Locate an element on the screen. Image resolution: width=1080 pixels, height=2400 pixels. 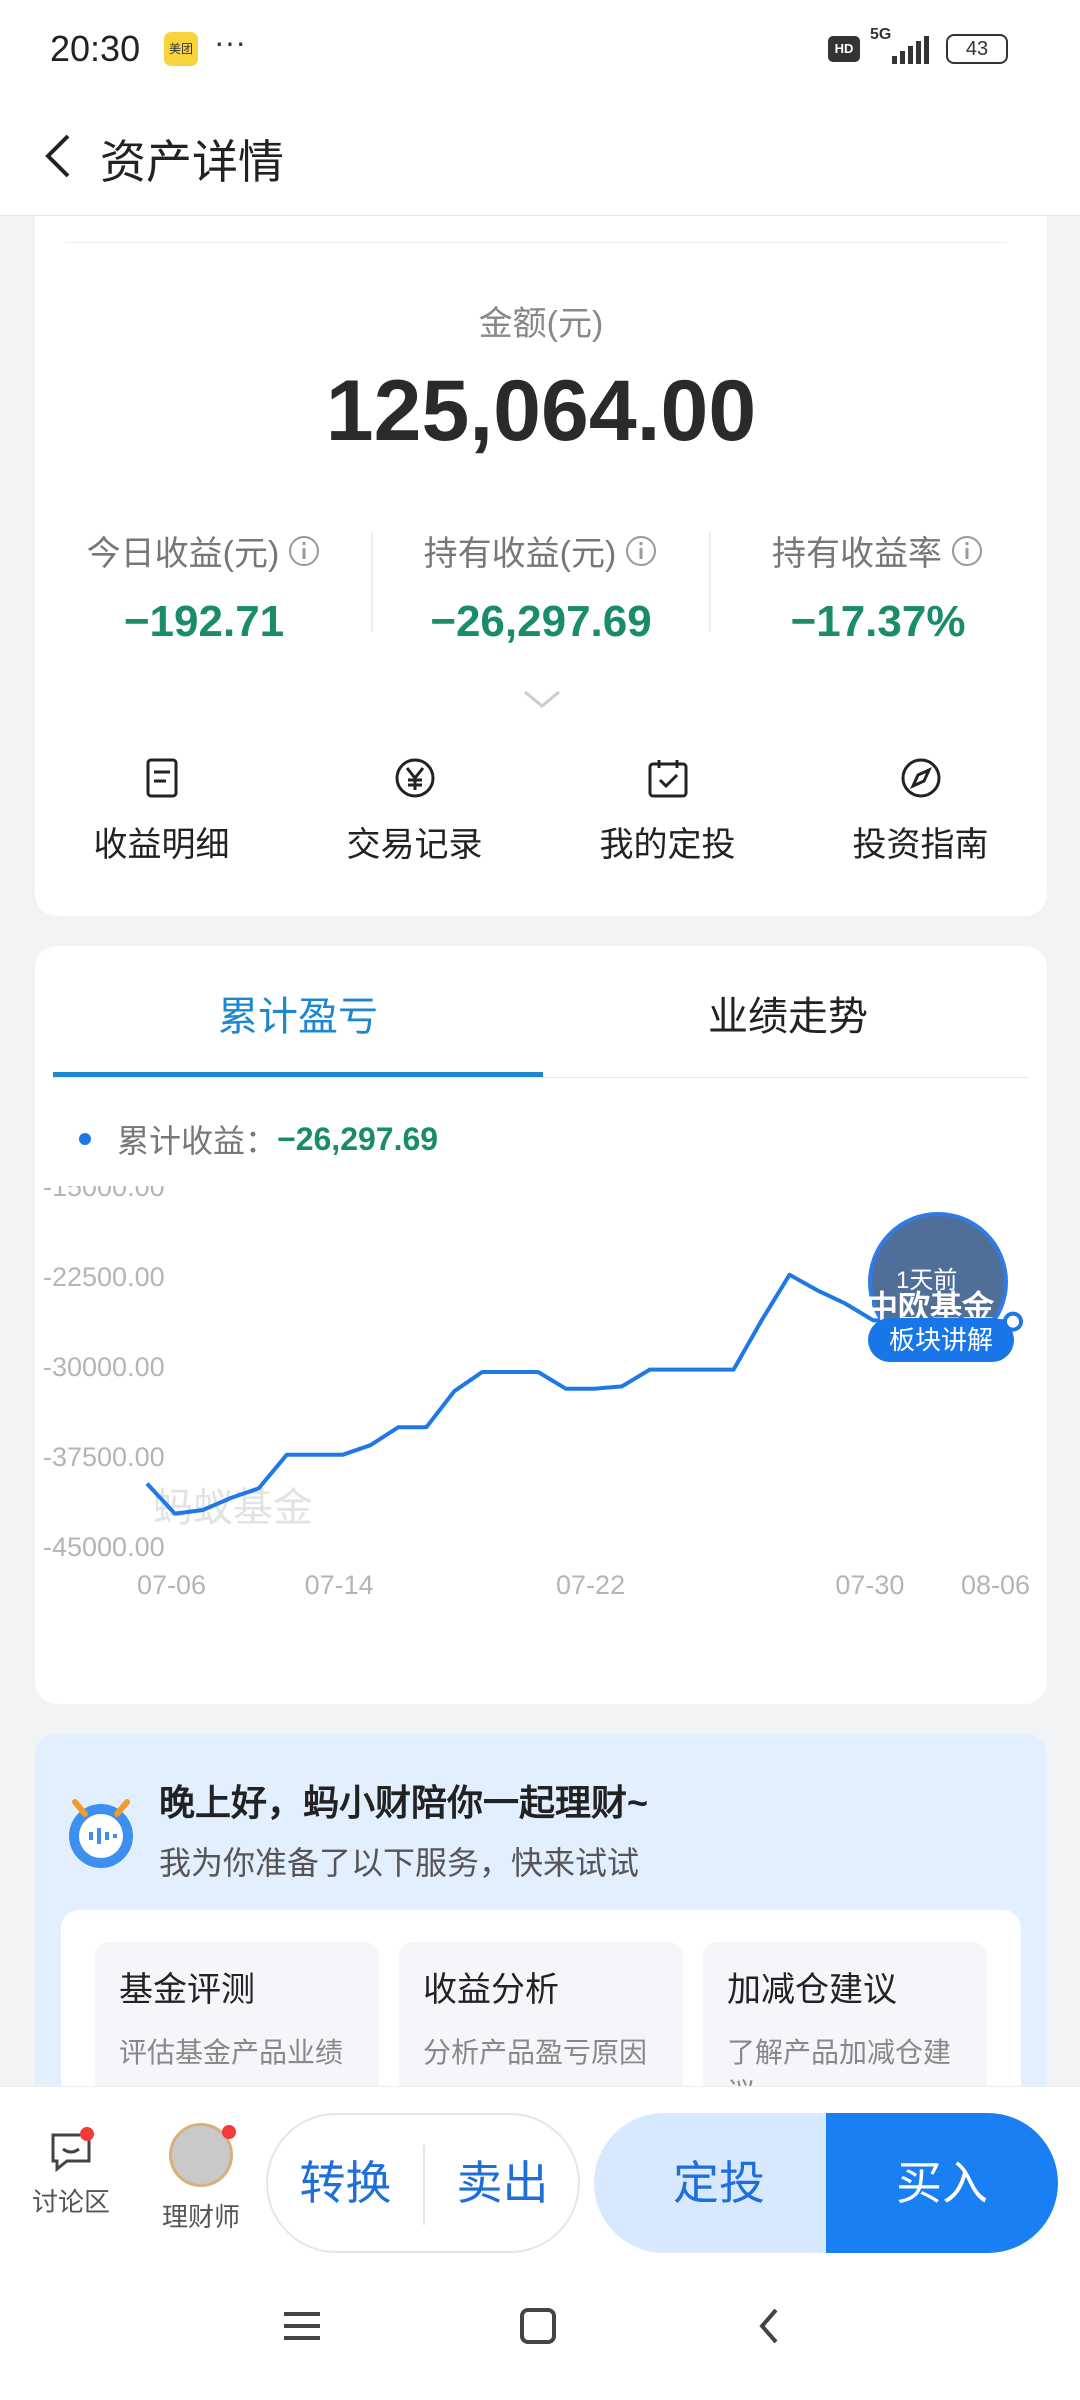
network-type: 5G is located at coordinates (881, 34).